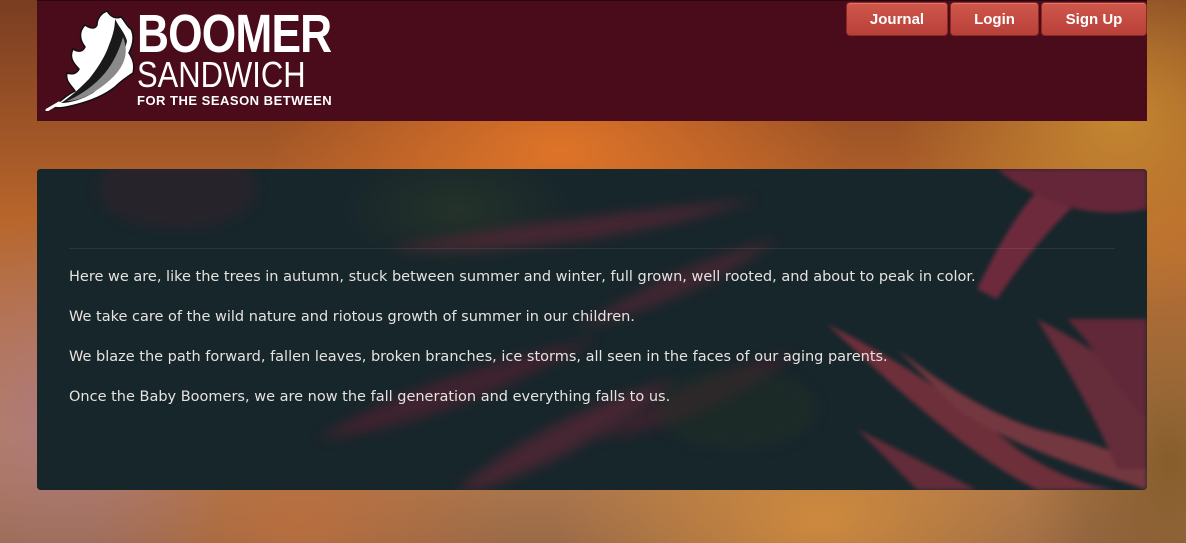  I want to click on login-button: Login, so click(994, 19).